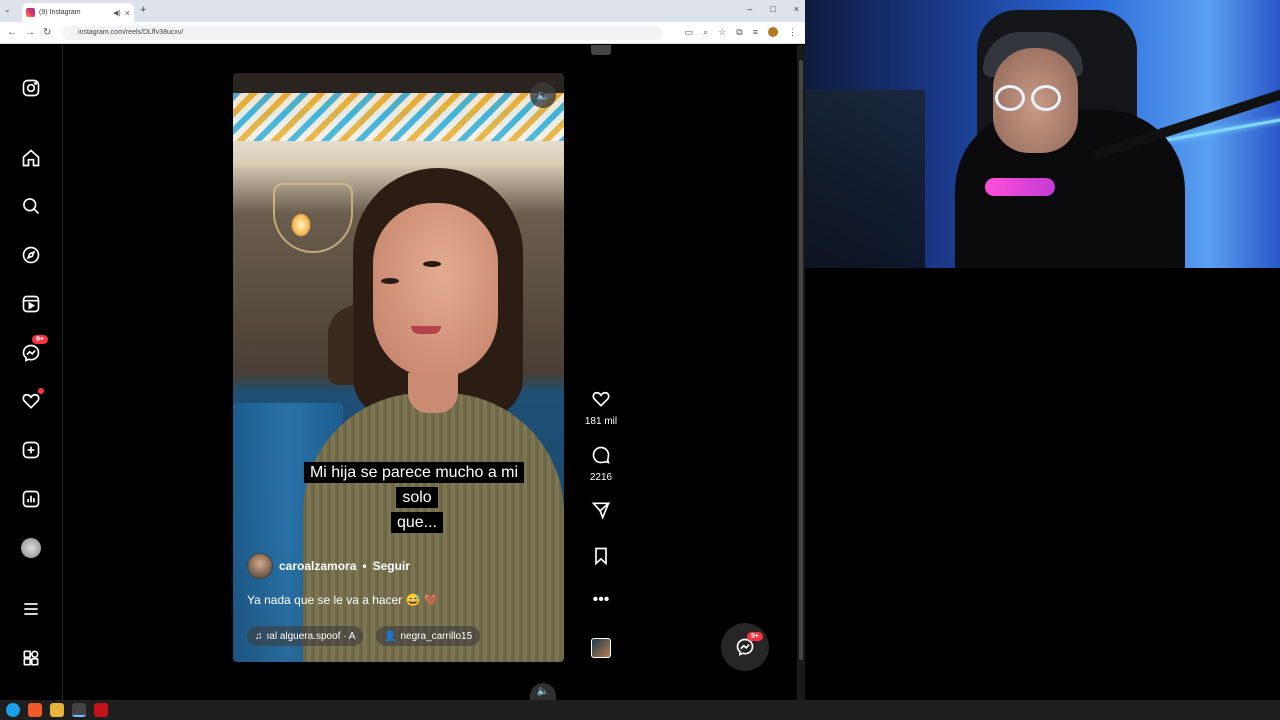  I want to click on background-shelf, so click(865, 179).